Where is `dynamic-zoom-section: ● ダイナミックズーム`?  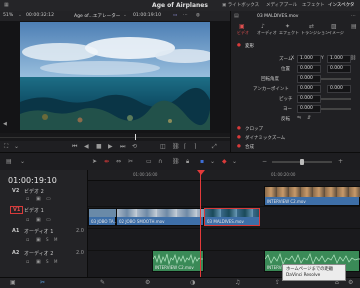
dynamic-zoom-section: ● ダイナミックズーム is located at coordinates (295, 139).